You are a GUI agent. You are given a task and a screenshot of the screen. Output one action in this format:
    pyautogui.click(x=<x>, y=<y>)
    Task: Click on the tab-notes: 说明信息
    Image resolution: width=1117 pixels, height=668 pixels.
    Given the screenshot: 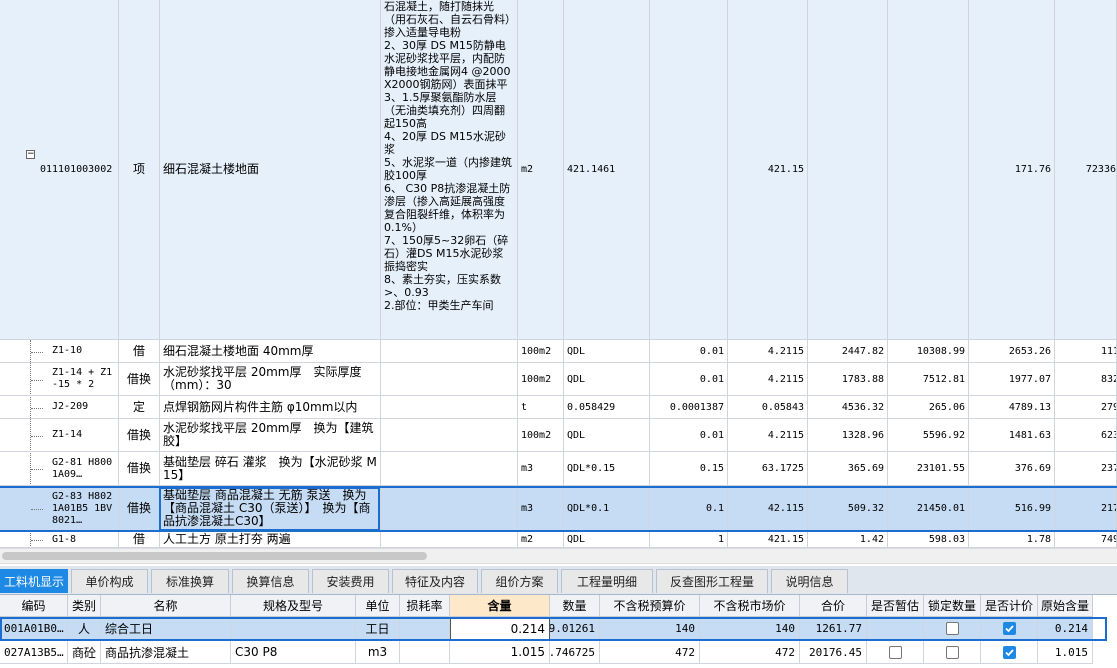 What is the action you would take?
    pyautogui.click(x=809, y=581)
    